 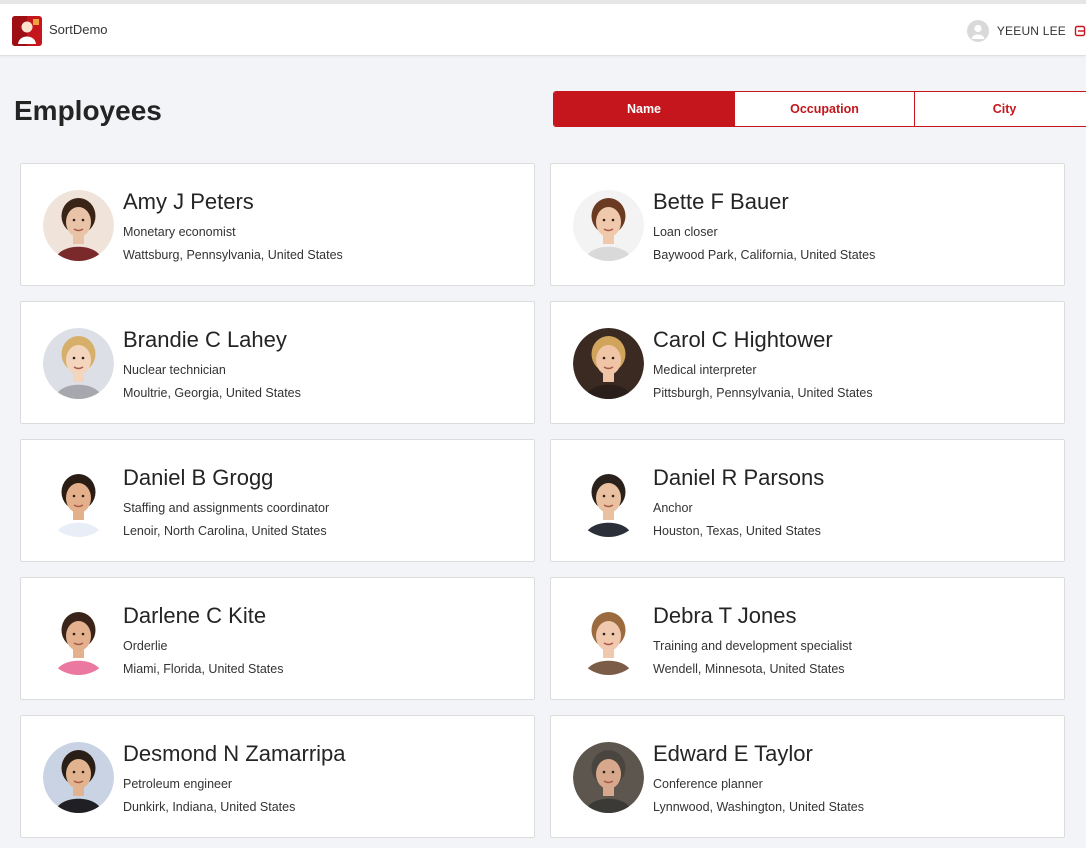 I want to click on employee-name: Carol C Hightower, so click(x=743, y=339).